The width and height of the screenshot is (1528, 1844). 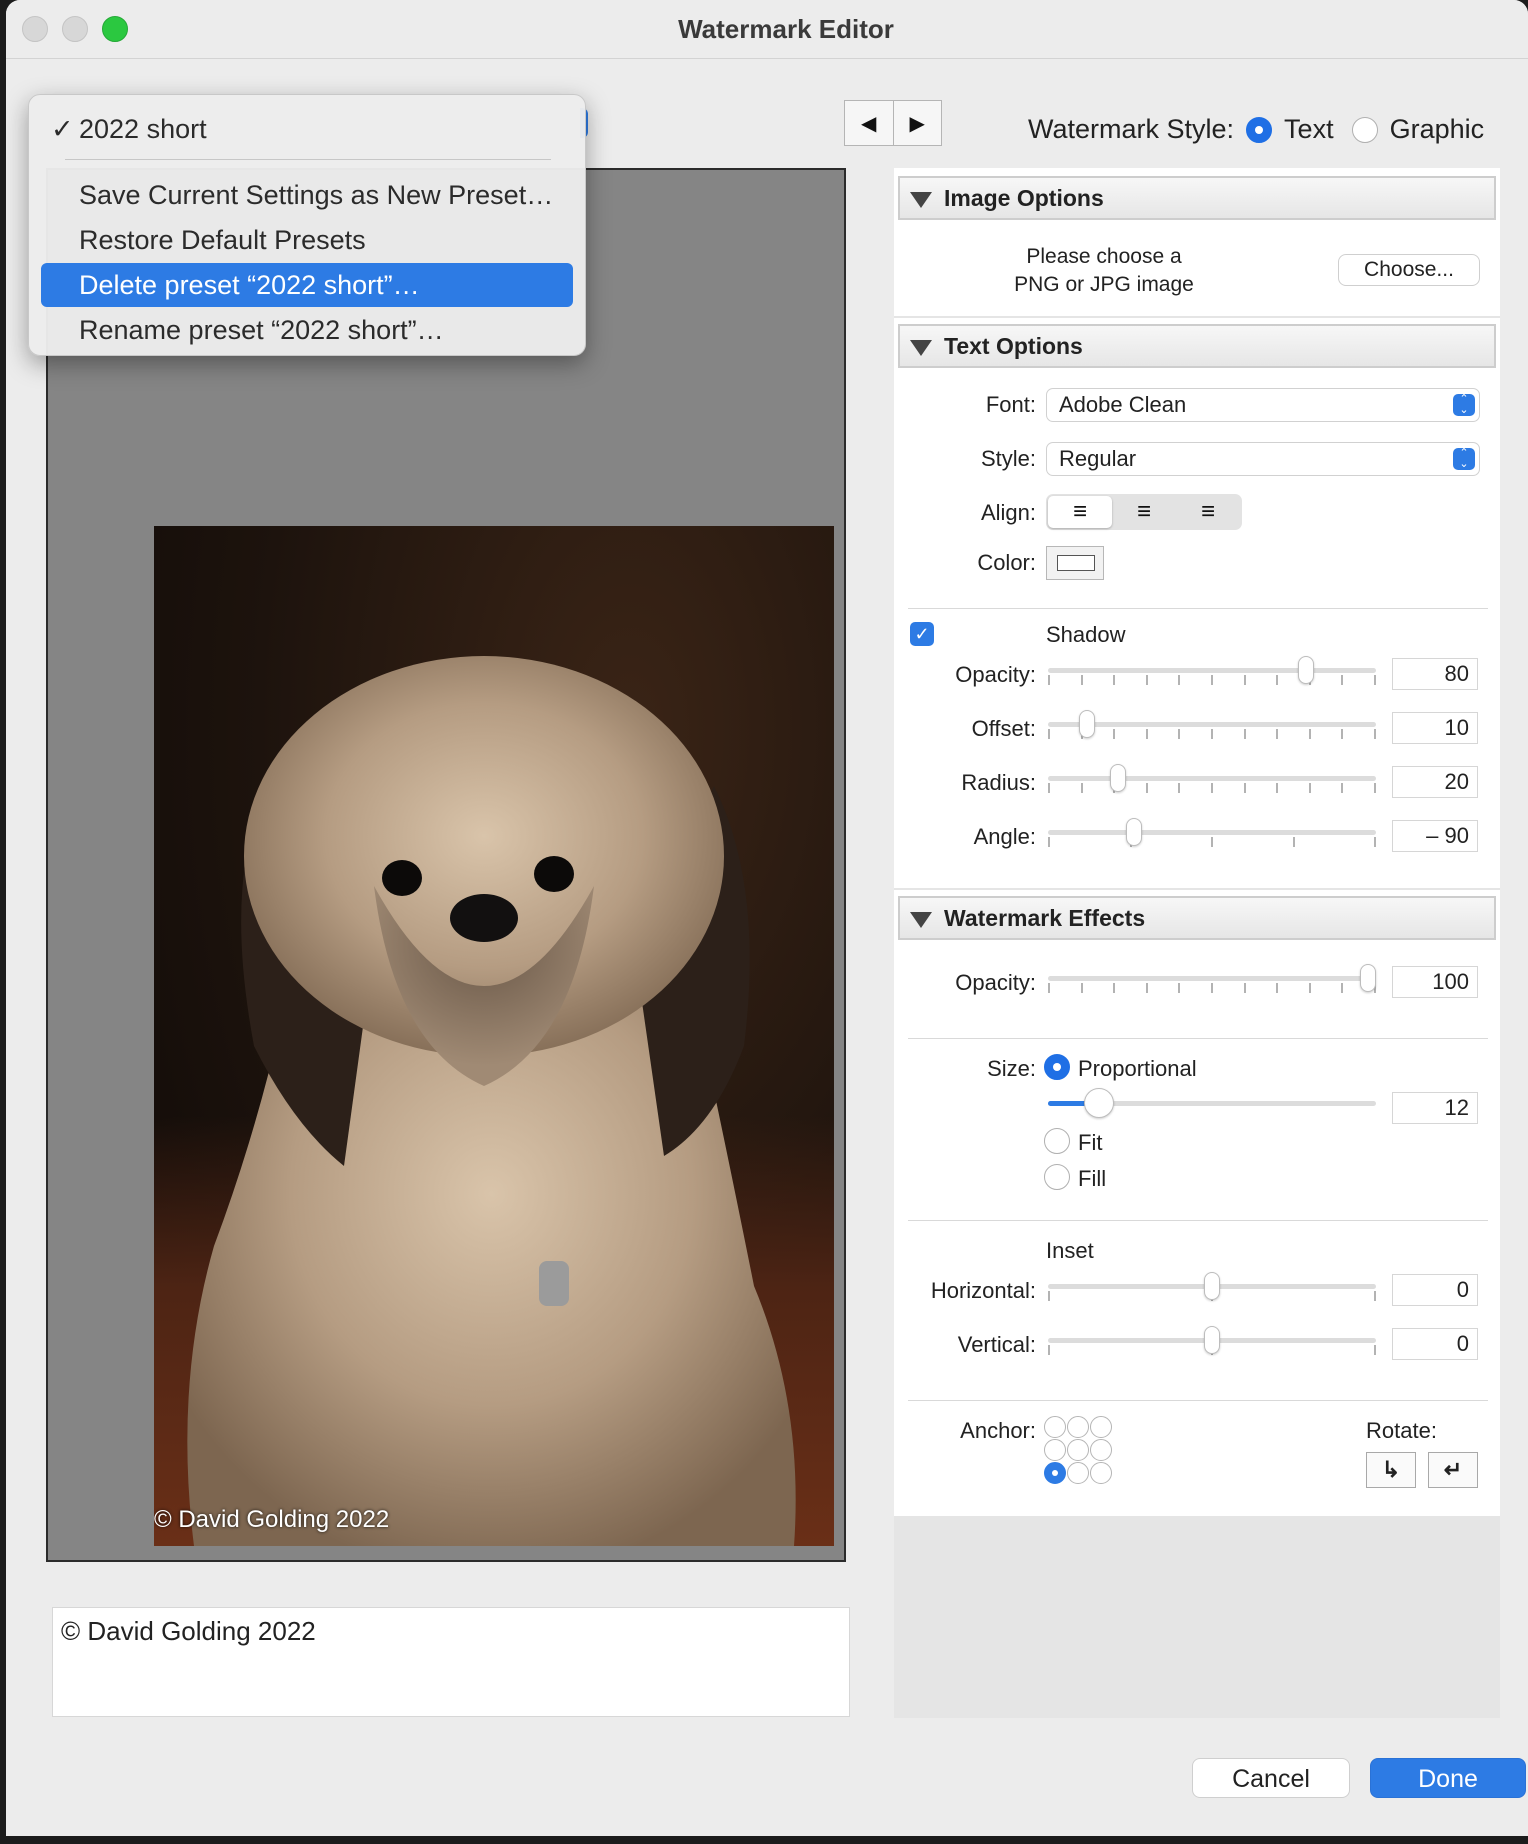 What do you see at coordinates (307, 240) in the screenshot?
I see `menu-item-restore-presets: Restore Default Presets` at bounding box center [307, 240].